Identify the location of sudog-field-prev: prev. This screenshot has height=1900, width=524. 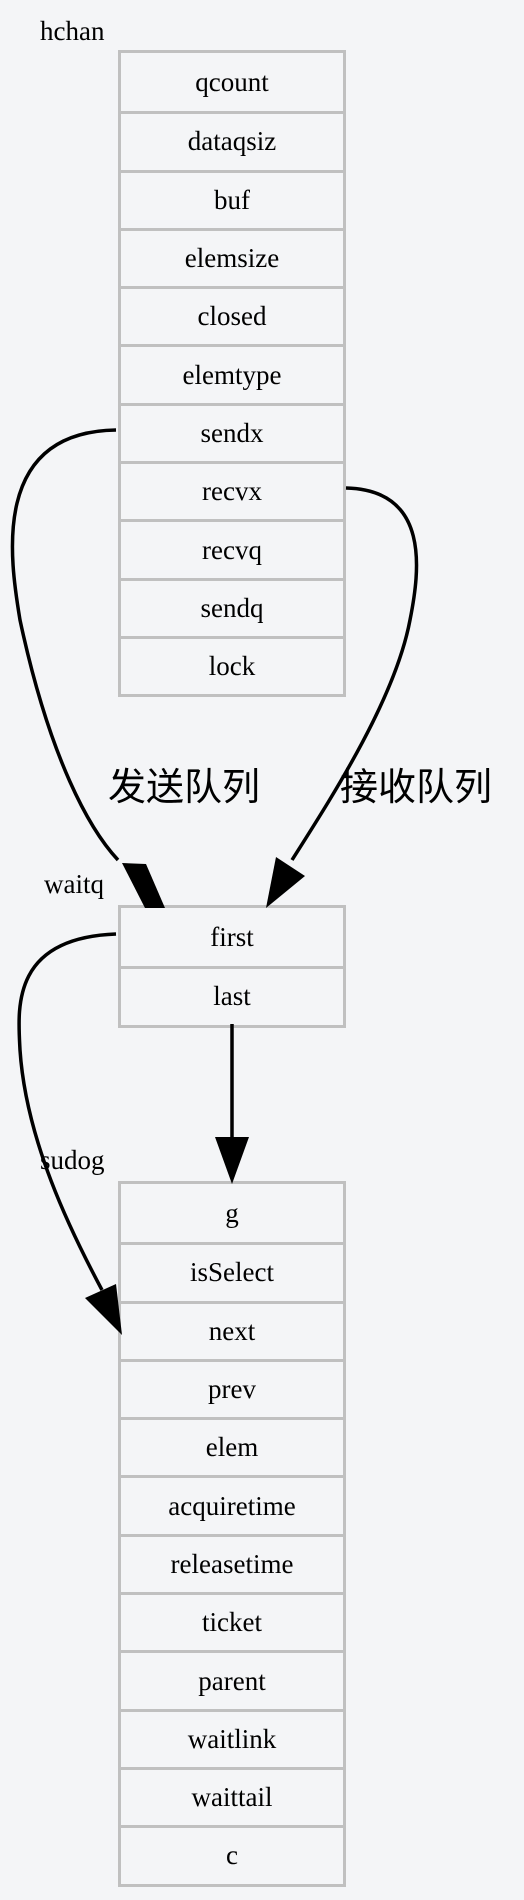
(232, 1387).